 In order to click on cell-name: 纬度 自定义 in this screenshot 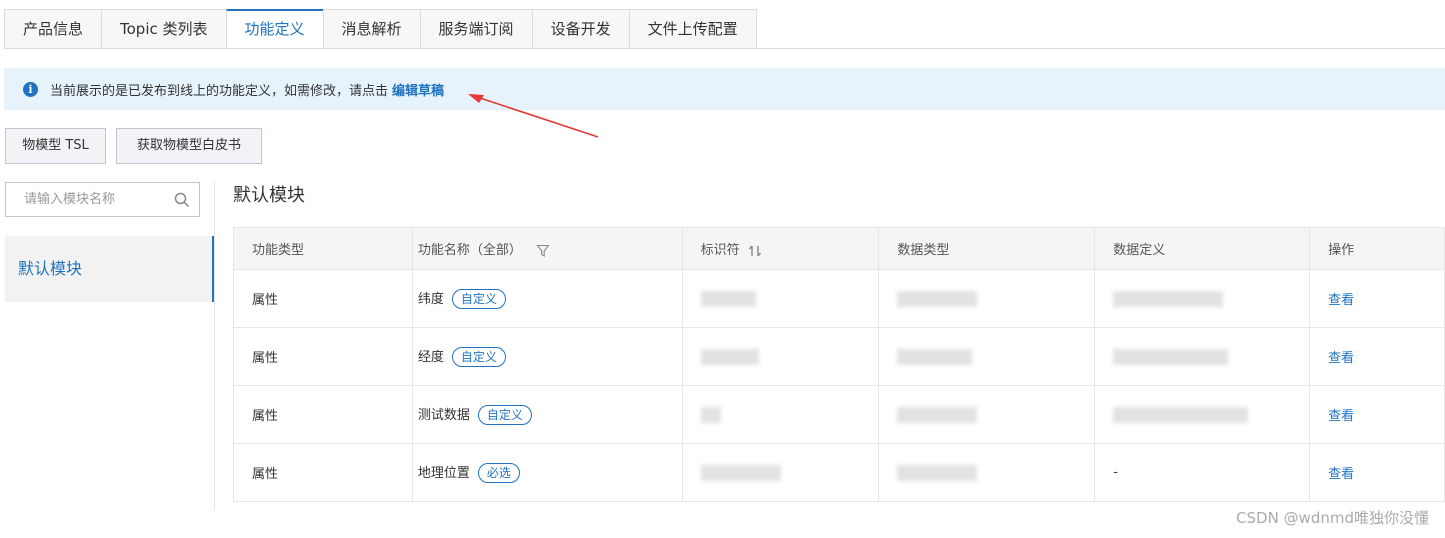, I will do `click(547, 298)`.